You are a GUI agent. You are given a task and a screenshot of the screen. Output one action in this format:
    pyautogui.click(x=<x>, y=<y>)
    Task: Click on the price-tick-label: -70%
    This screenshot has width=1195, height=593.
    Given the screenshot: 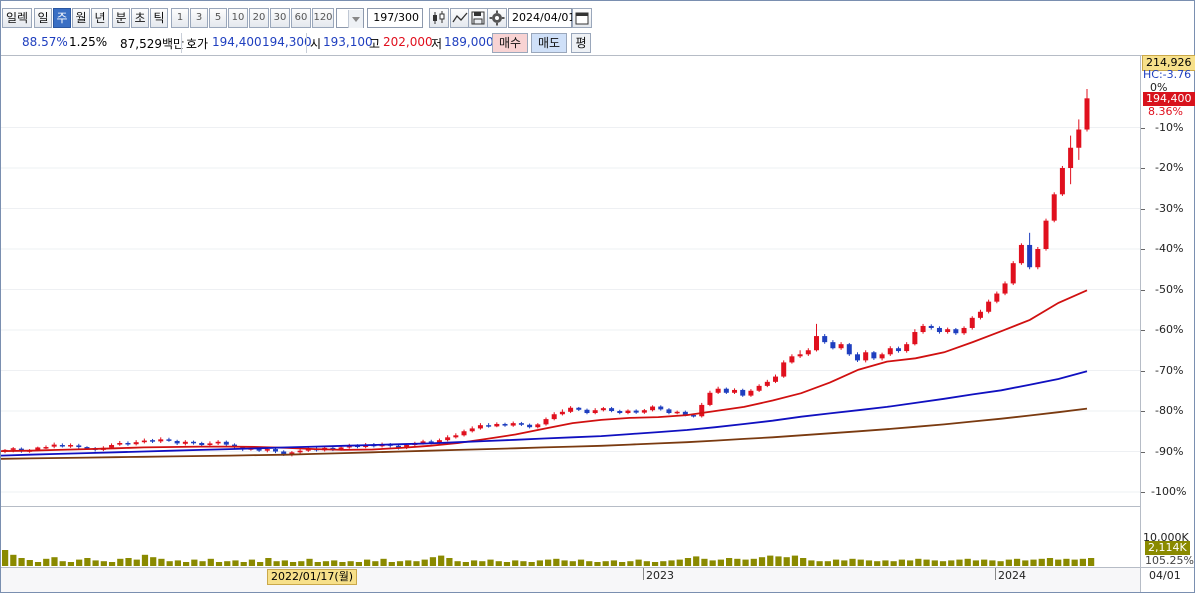 What is the action you would take?
    pyautogui.click(x=1169, y=370)
    